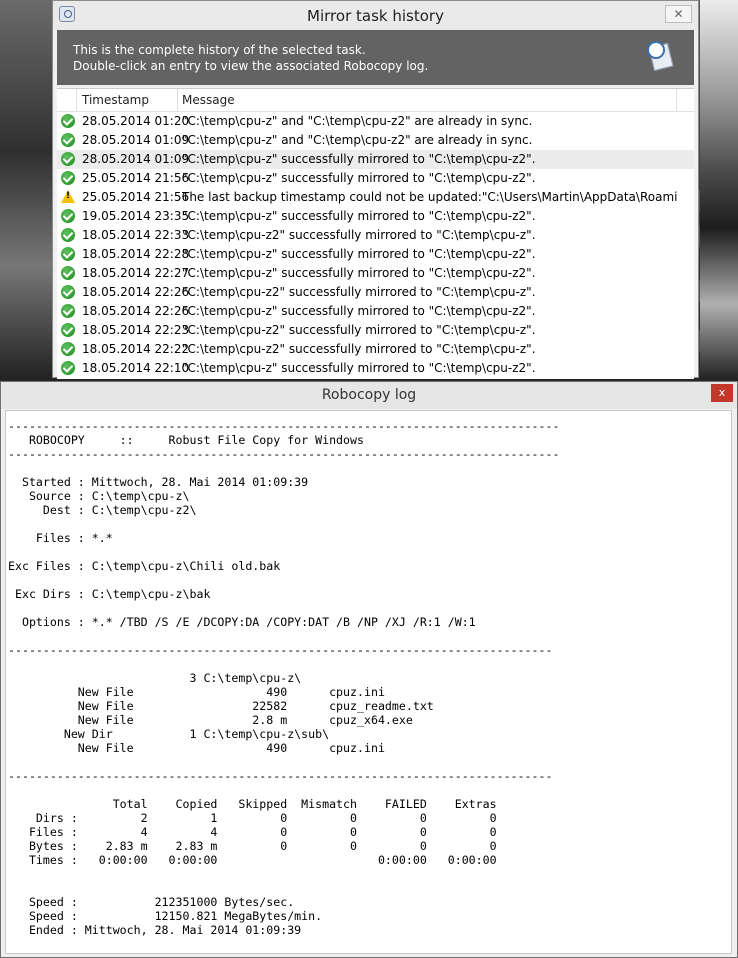 The width and height of the screenshot is (738, 958). What do you see at coordinates (136, 254) in the screenshot?
I see `row-timestamp: 18.05.2014 22:28` at bounding box center [136, 254].